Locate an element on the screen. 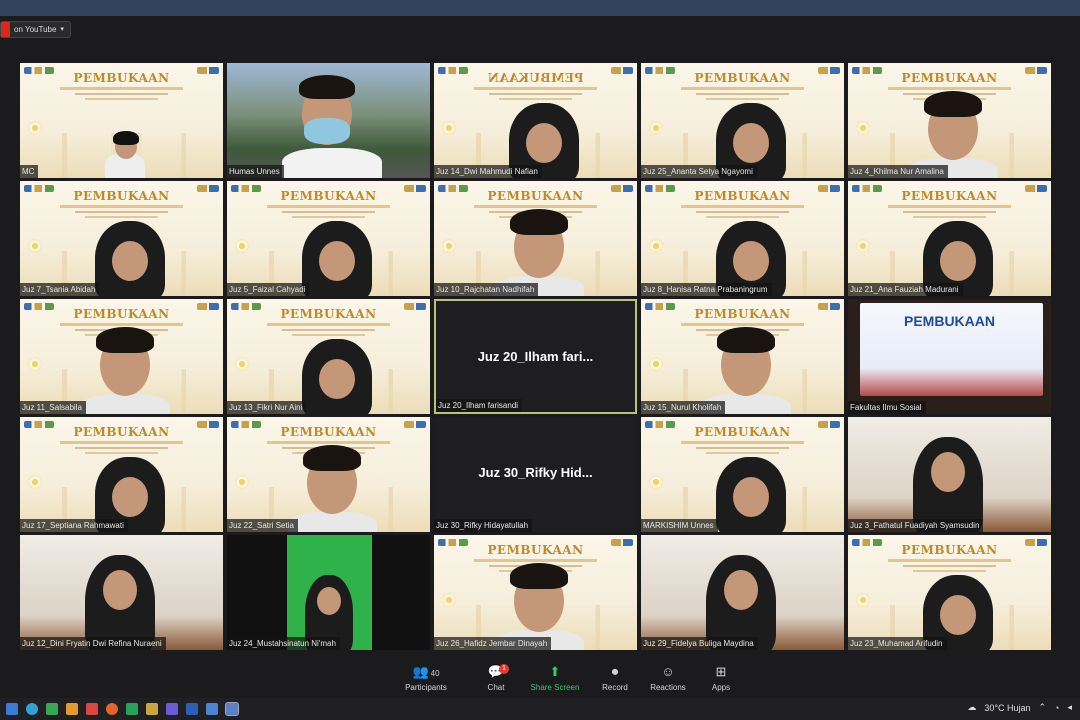  participant-tile: PEMBUKAAN Juz 25_Ananta Setya Ngayomi is located at coordinates (742, 120).